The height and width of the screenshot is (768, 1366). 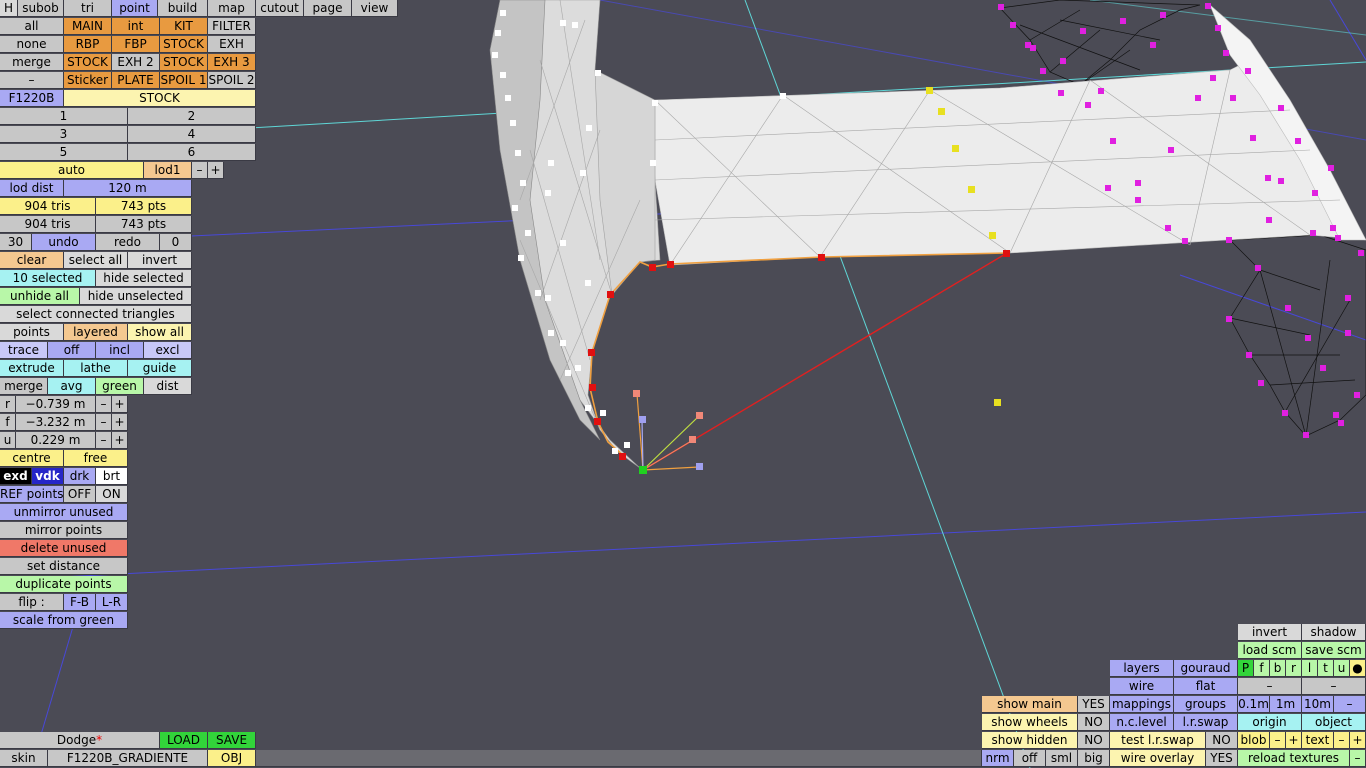 What do you see at coordinates (9, 8) in the screenshot?
I see `menu-h: H` at bounding box center [9, 8].